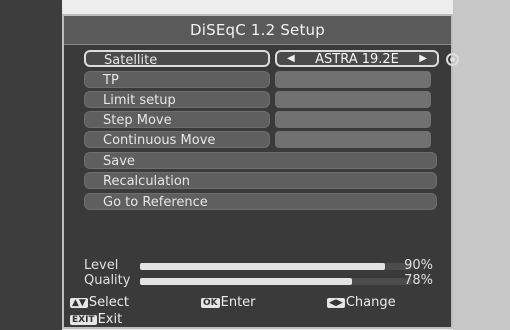 This screenshot has width=510, height=330. I want to click on quality-label: Quality, so click(107, 280).